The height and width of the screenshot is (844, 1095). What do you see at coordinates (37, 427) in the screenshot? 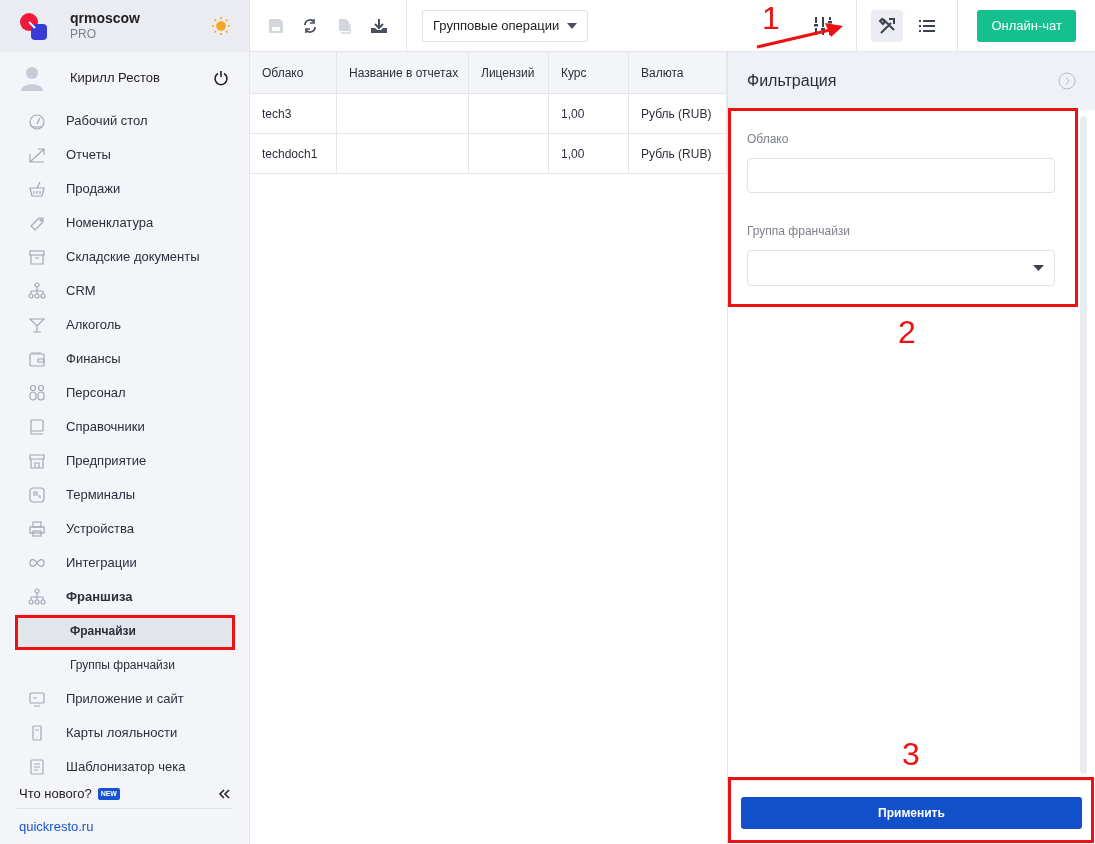
I see `book-icon` at bounding box center [37, 427].